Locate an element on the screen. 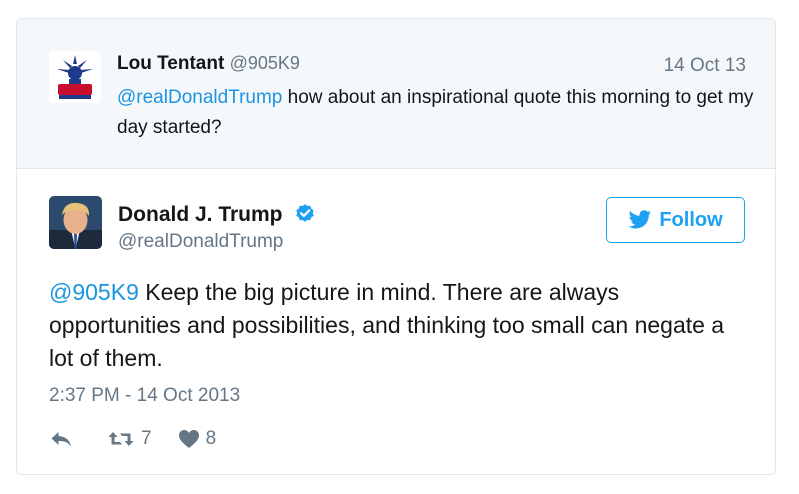  like-count: 8 is located at coordinates (211, 438).